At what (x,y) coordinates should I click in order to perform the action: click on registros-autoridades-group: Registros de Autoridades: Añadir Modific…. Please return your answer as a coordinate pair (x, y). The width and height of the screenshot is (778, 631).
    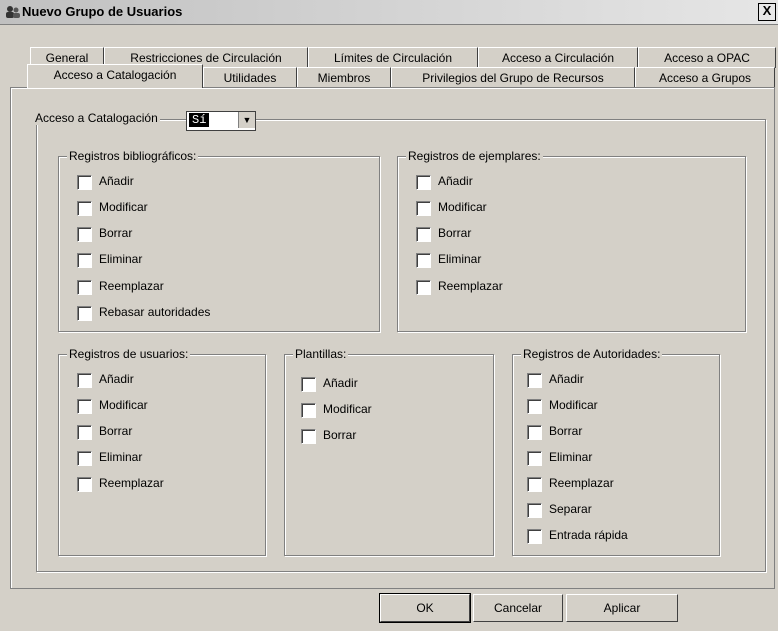
    Looking at the image, I should click on (616, 451).